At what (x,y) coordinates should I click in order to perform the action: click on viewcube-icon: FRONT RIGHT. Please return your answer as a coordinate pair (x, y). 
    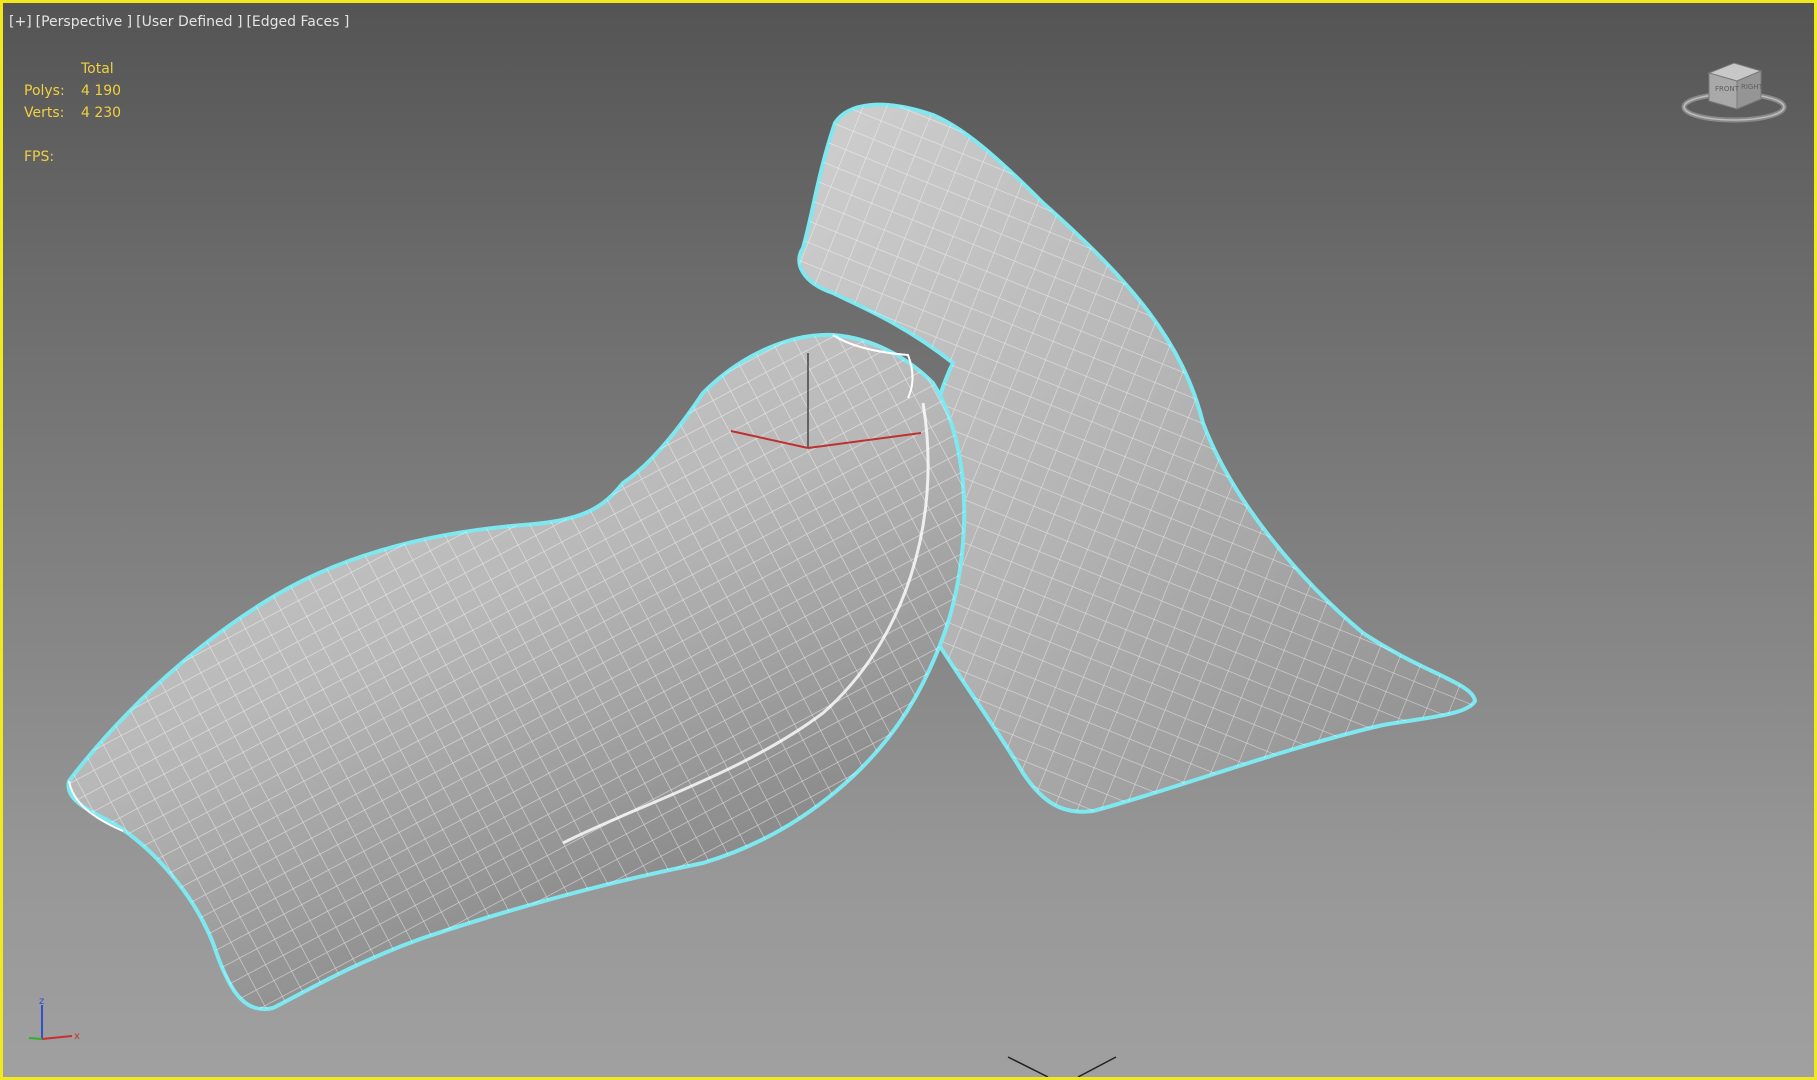
    Looking at the image, I should click on (1734, 91).